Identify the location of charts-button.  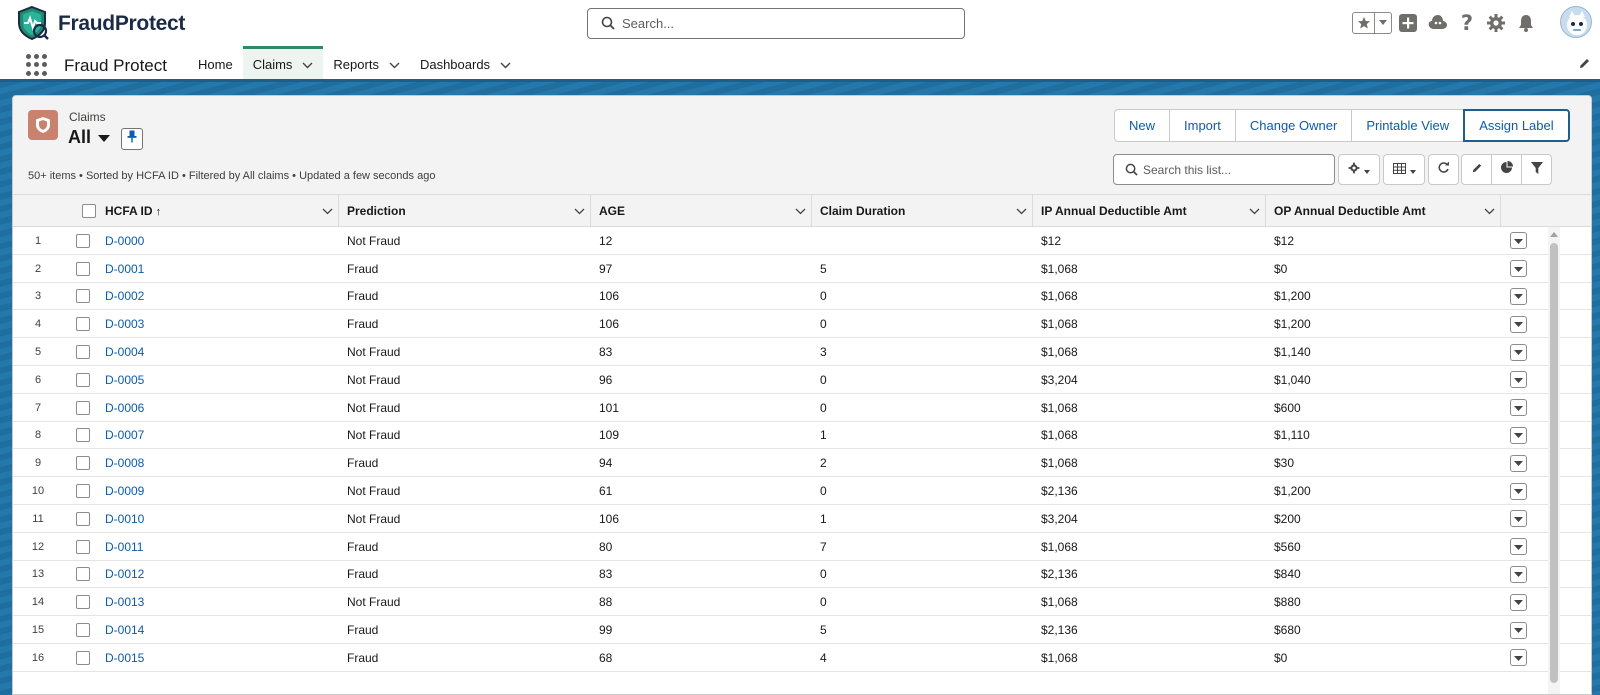
(1506, 169).